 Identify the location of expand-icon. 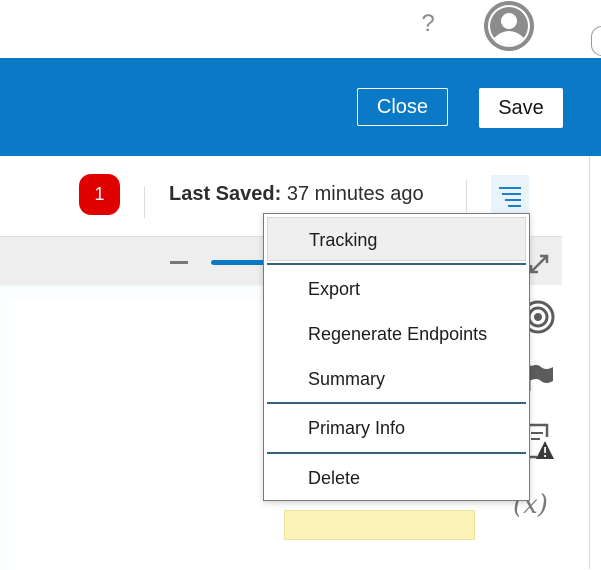
(539, 264).